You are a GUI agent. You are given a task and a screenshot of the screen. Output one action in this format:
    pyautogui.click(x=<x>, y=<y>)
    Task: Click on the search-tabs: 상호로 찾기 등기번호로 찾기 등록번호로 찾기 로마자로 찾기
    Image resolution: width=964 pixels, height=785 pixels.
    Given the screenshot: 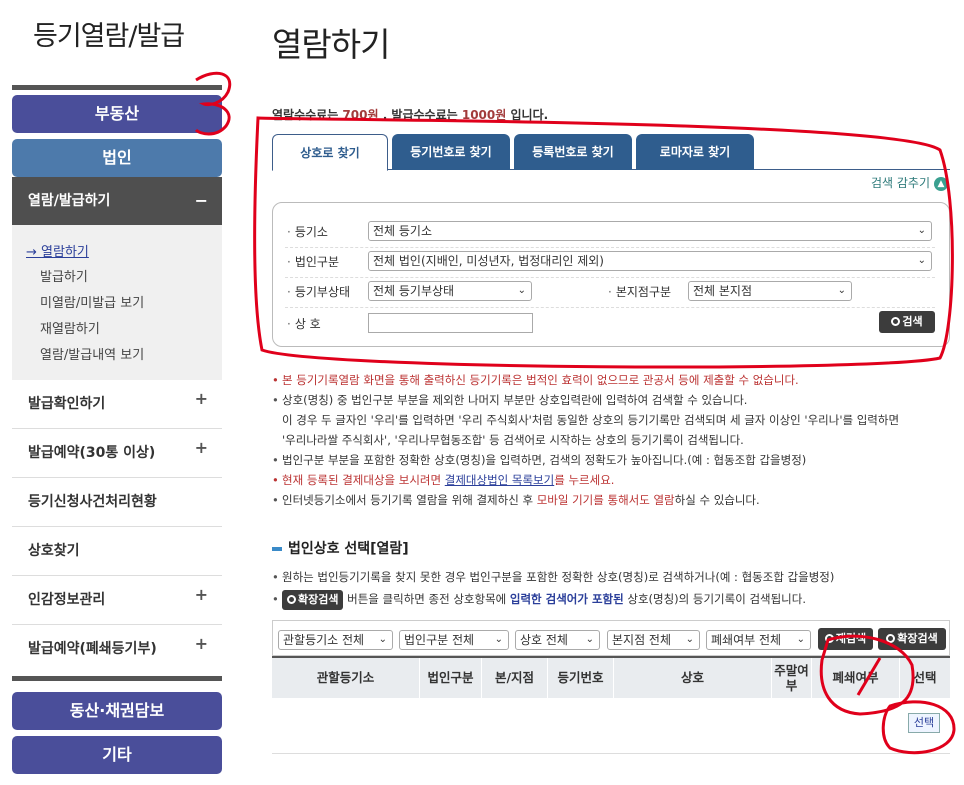 What is the action you would take?
    pyautogui.click(x=611, y=152)
    